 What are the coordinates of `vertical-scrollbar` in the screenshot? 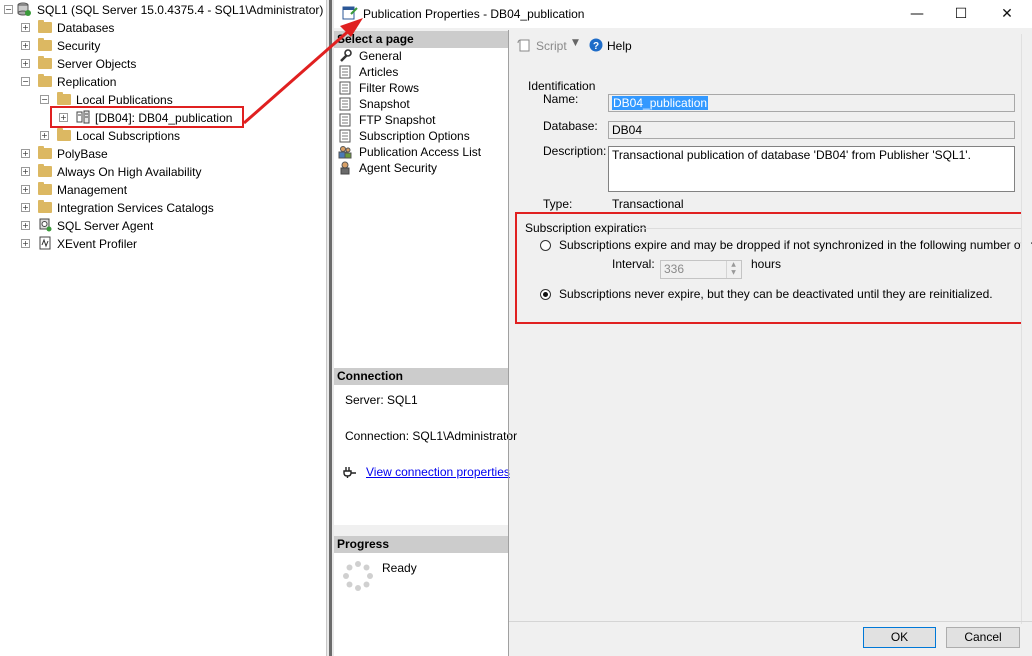 It's located at (1026, 329).